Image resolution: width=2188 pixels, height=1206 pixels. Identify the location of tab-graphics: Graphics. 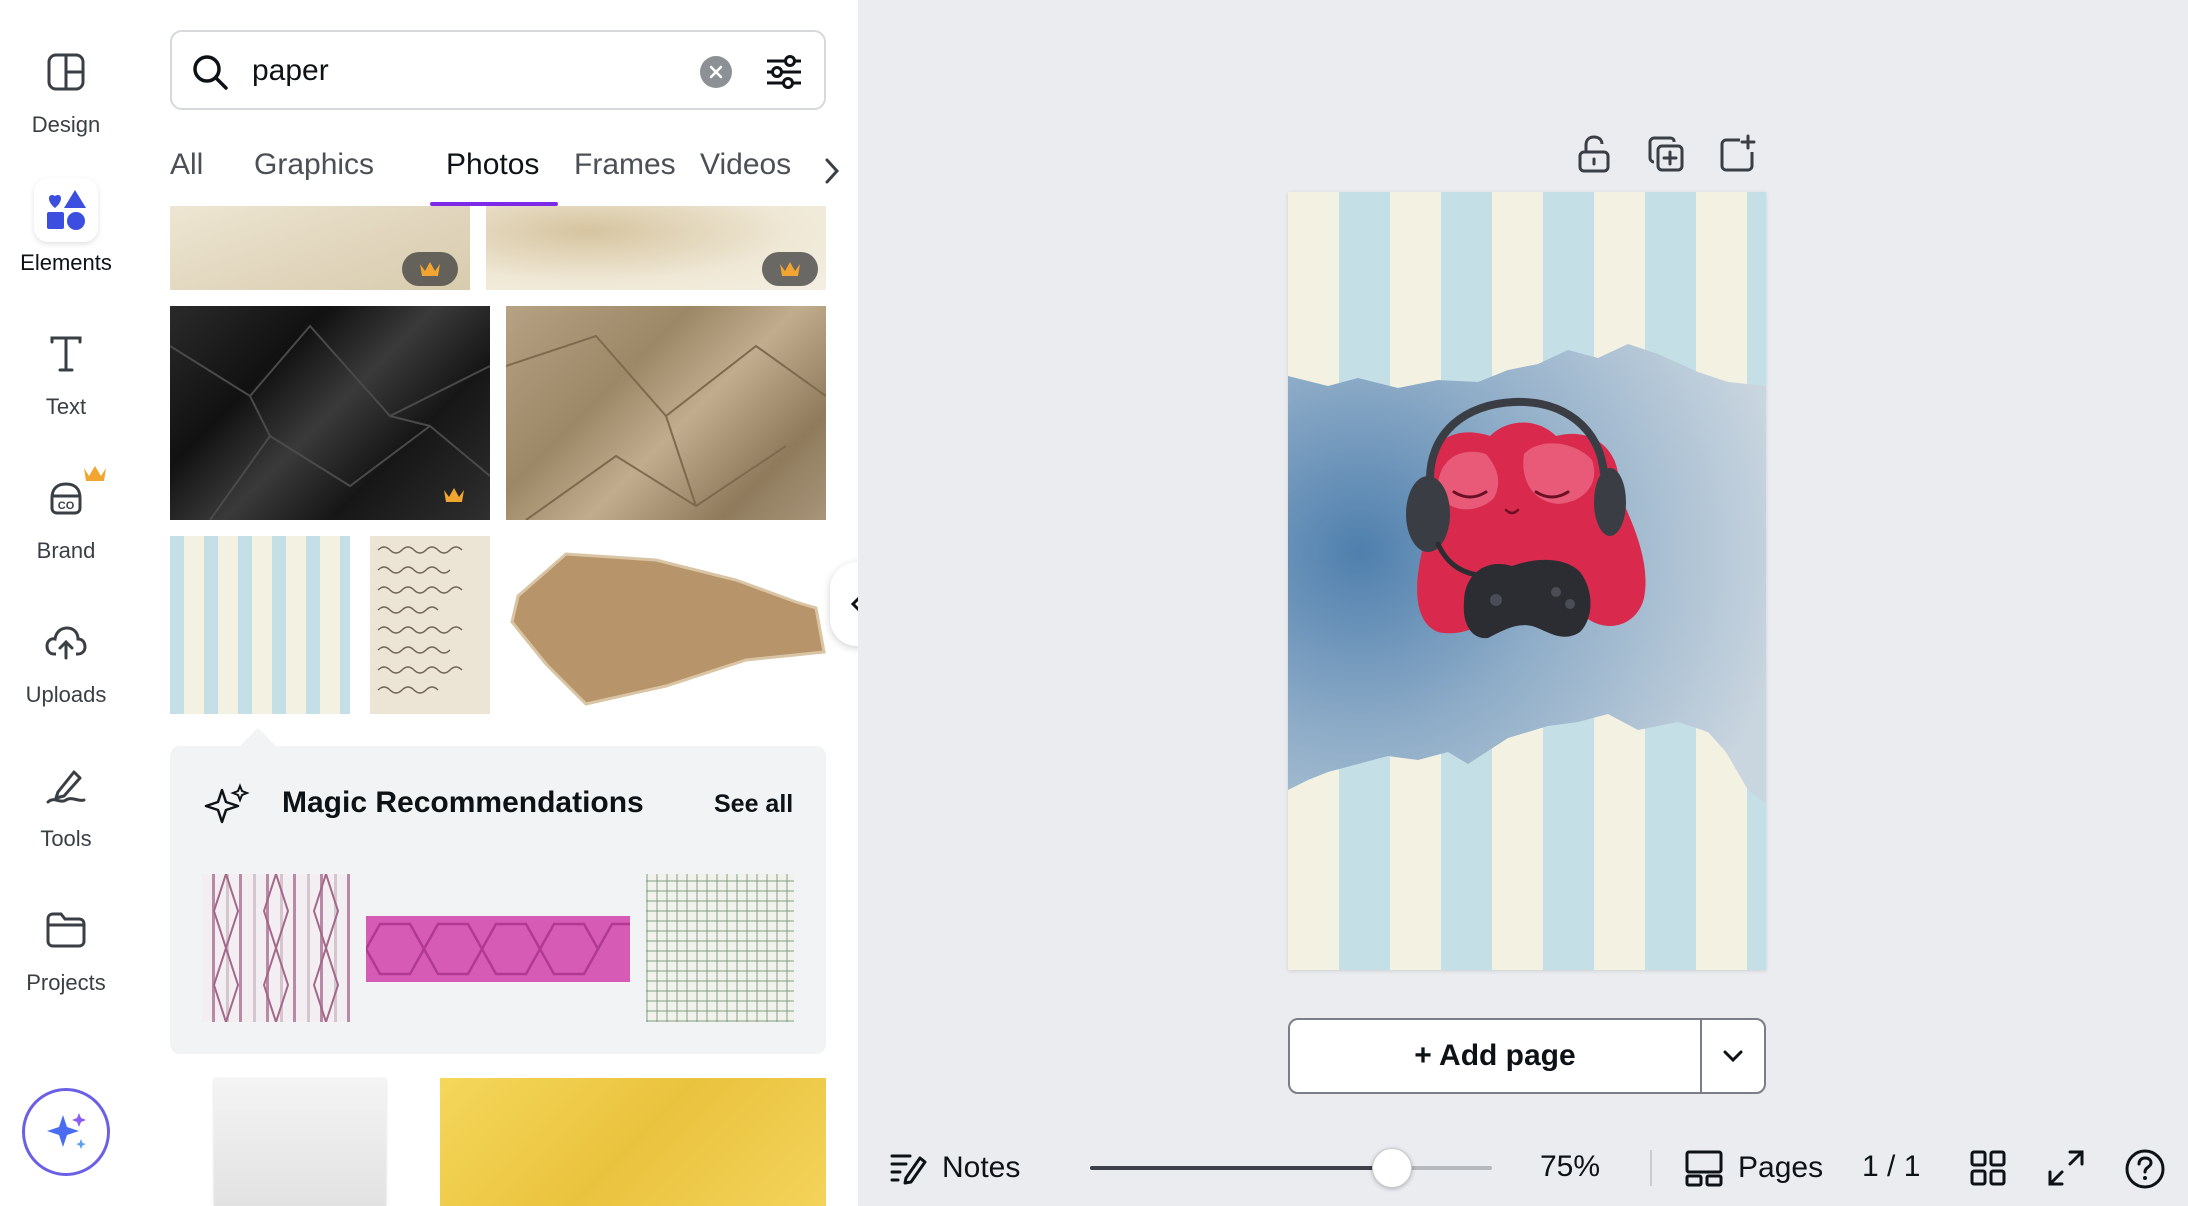
(314, 165).